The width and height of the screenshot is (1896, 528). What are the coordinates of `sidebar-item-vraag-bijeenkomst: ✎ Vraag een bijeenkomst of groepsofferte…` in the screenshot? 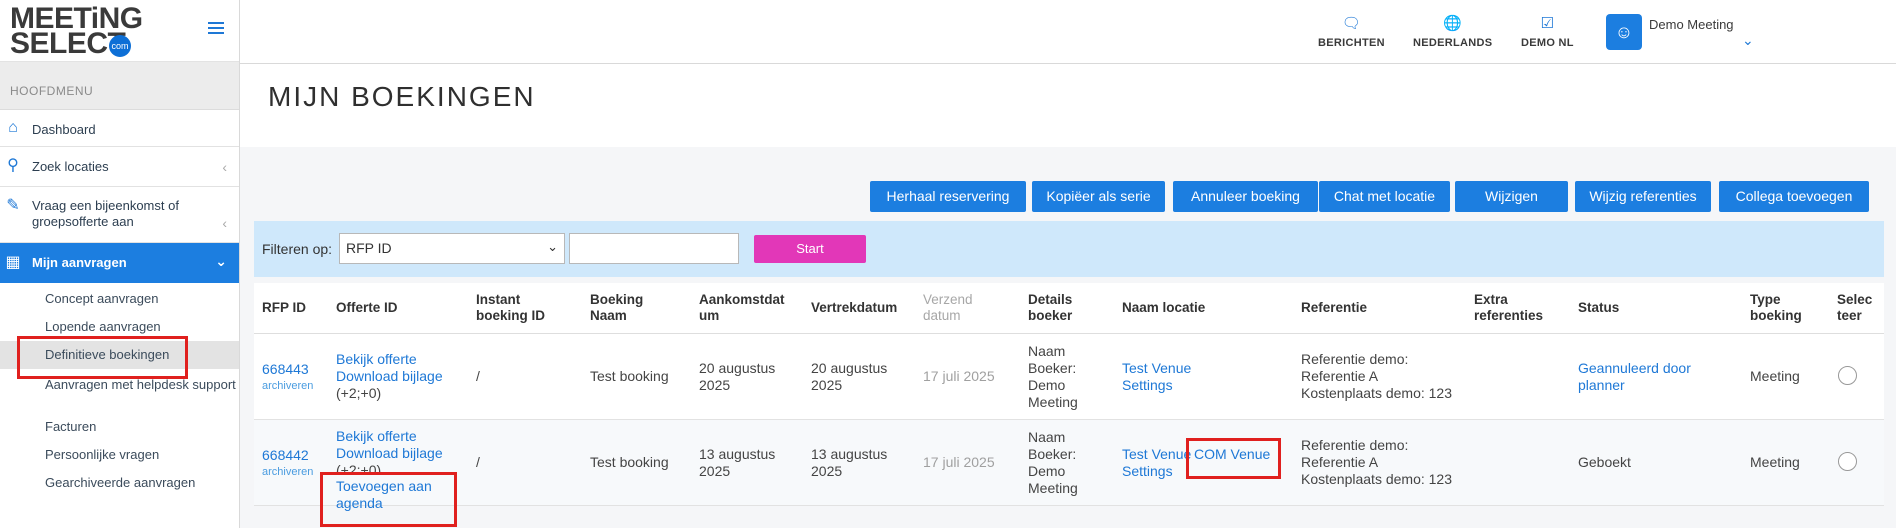 It's located at (119, 215).